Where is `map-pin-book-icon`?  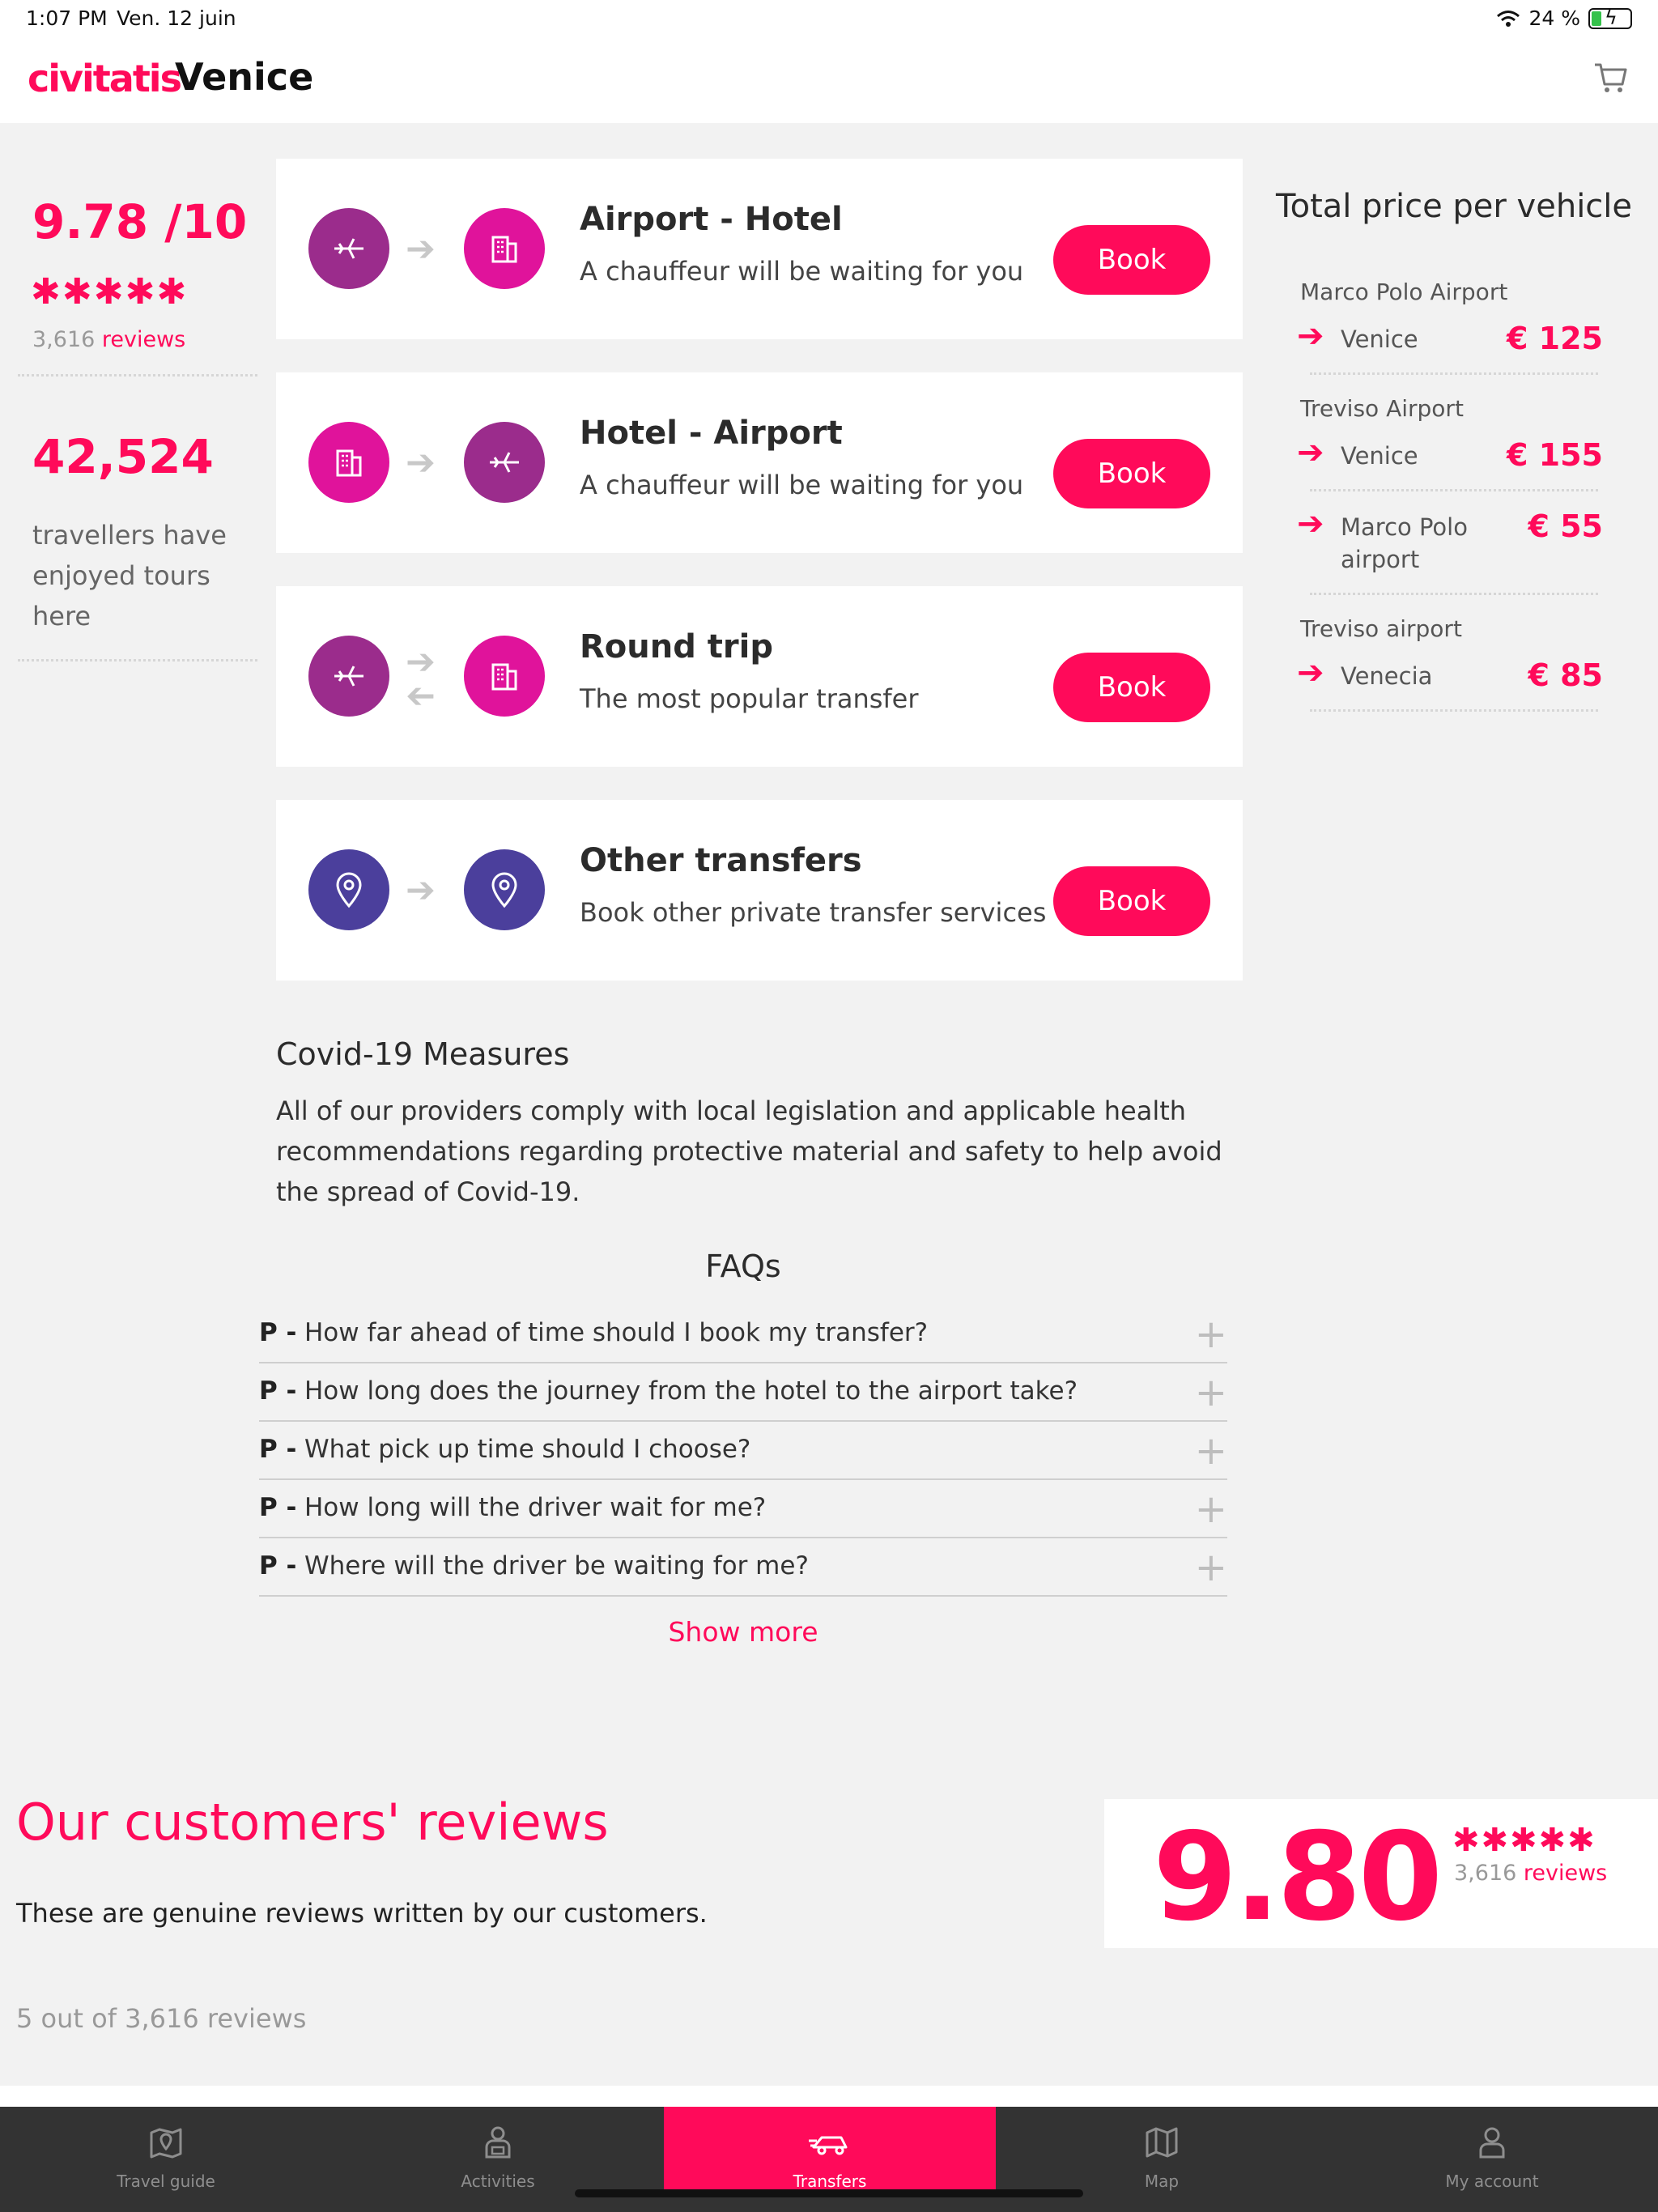
map-pin-book-icon is located at coordinates (166, 2142).